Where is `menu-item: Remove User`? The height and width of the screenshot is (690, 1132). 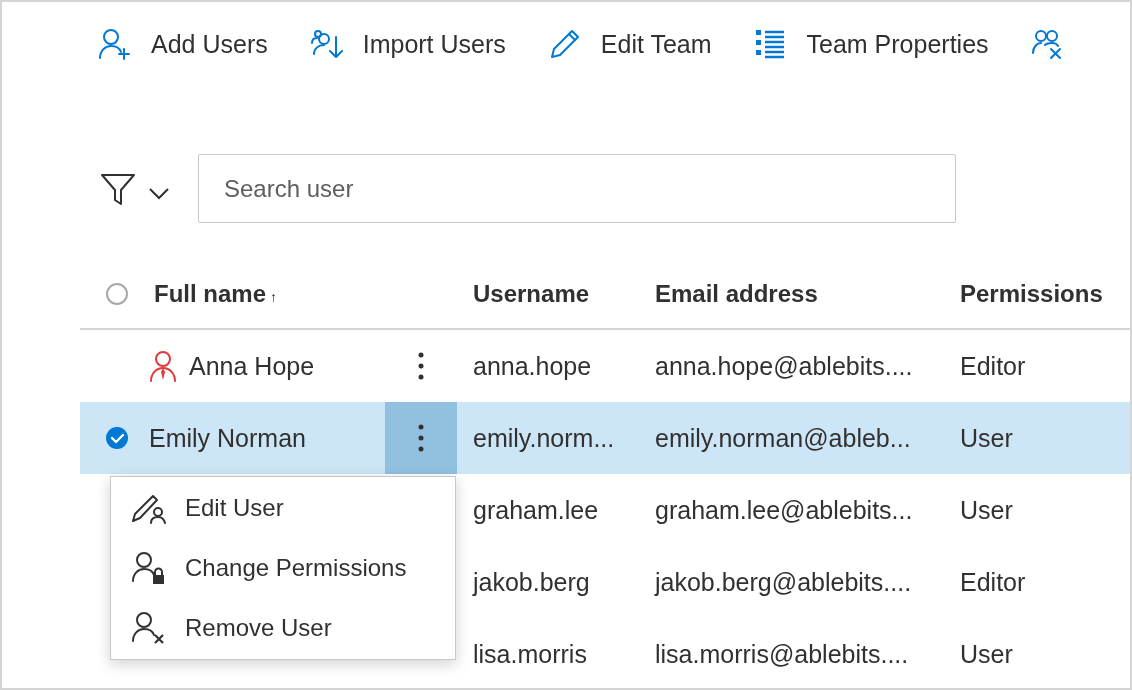 menu-item: Remove User is located at coordinates (283, 628).